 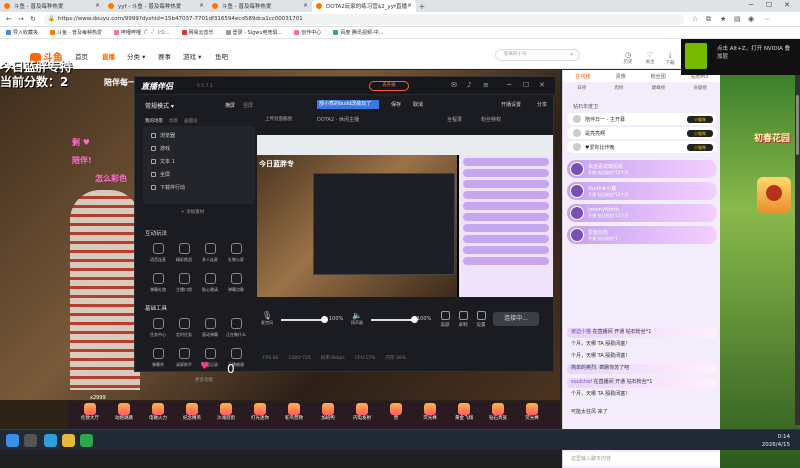 What do you see at coordinates (159, 105) in the screenshot?
I see `mode-select: 常规模式 ▾` at bounding box center [159, 105].